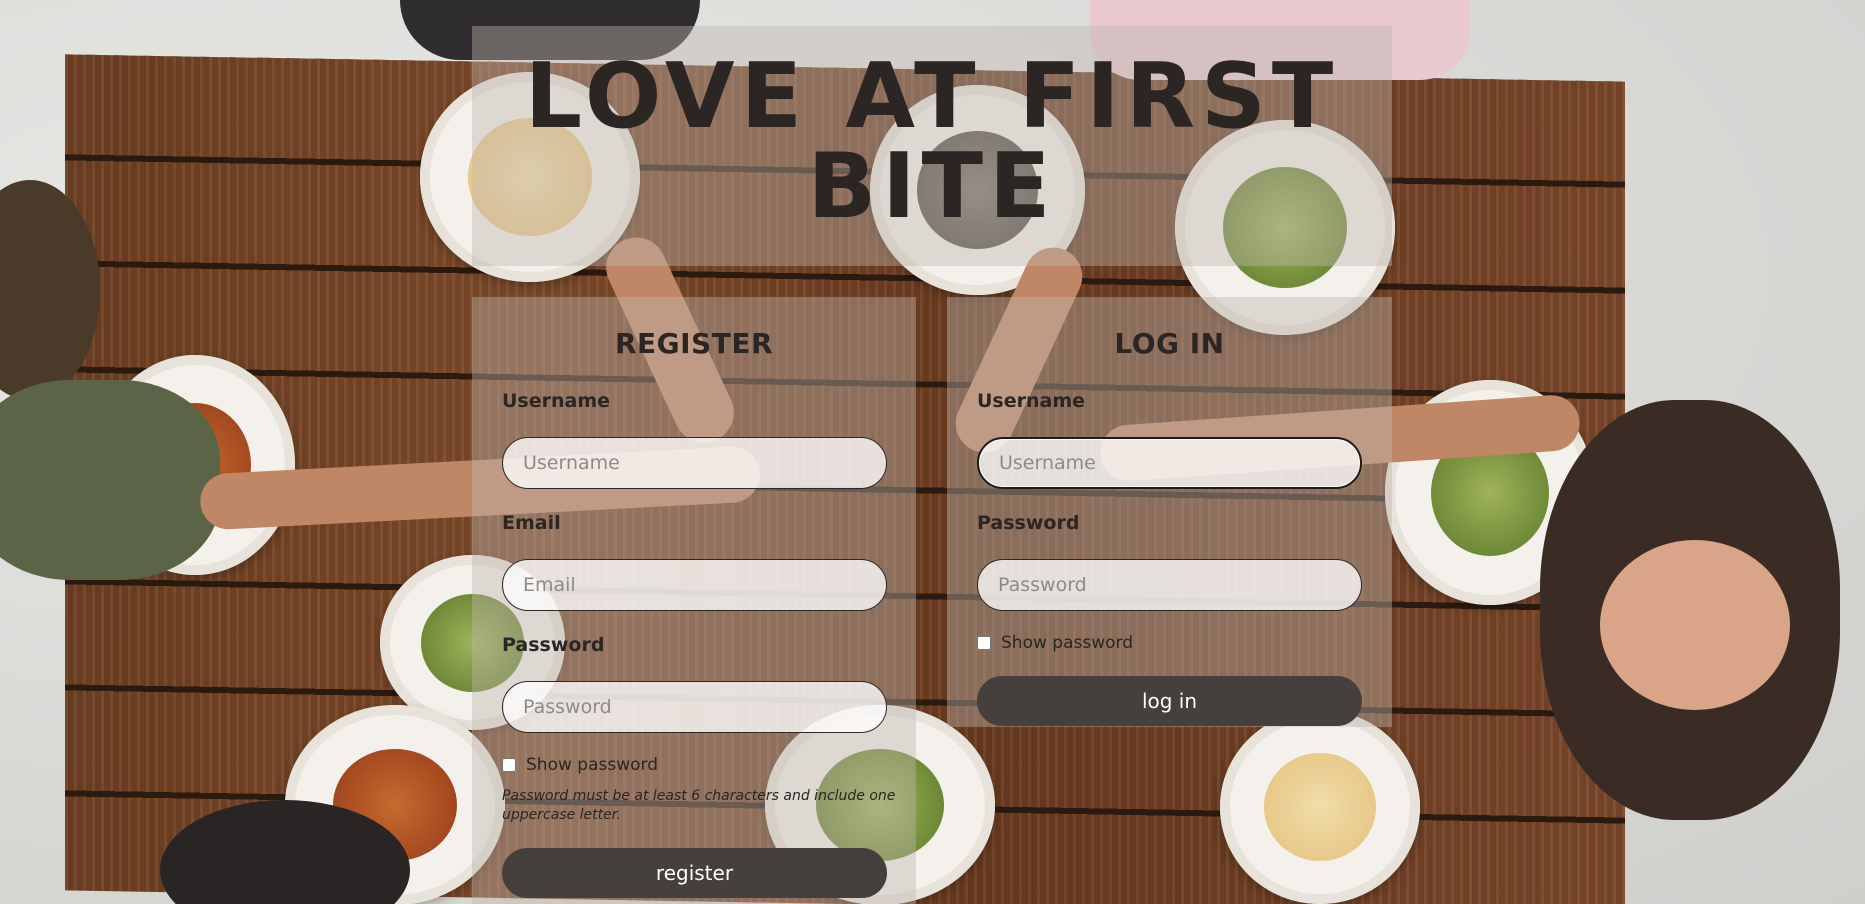  What do you see at coordinates (592, 765) in the screenshot?
I see `register-show-password-label: Show password` at bounding box center [592, 765].